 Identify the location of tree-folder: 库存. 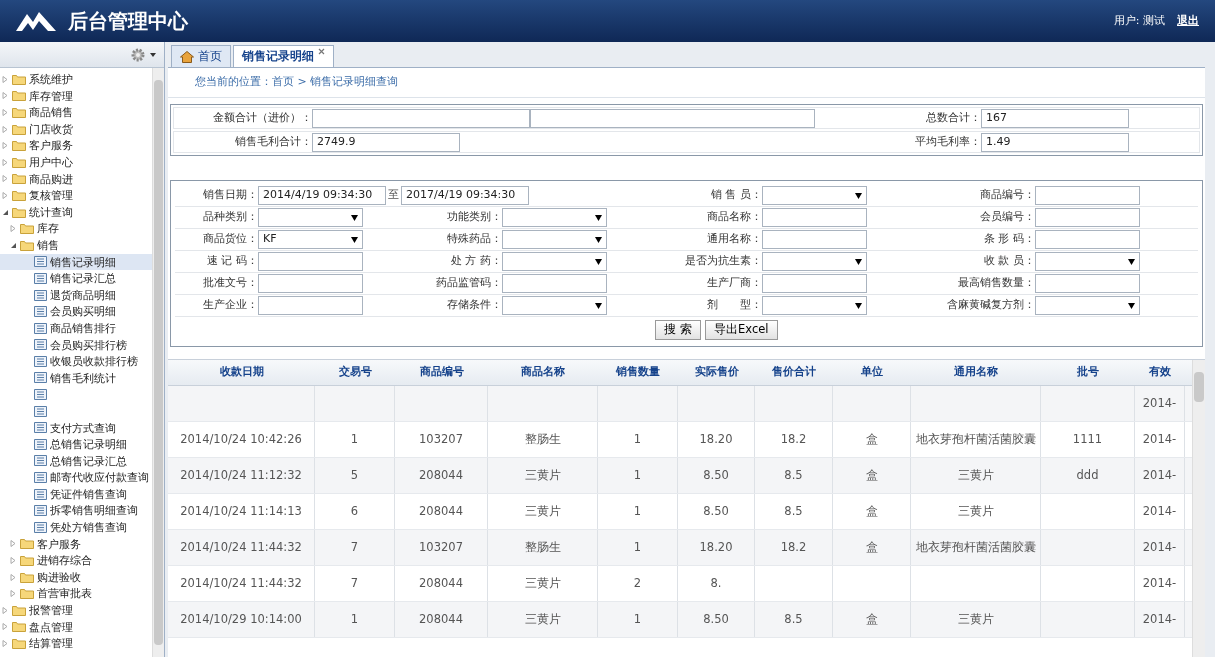
(76, 228).